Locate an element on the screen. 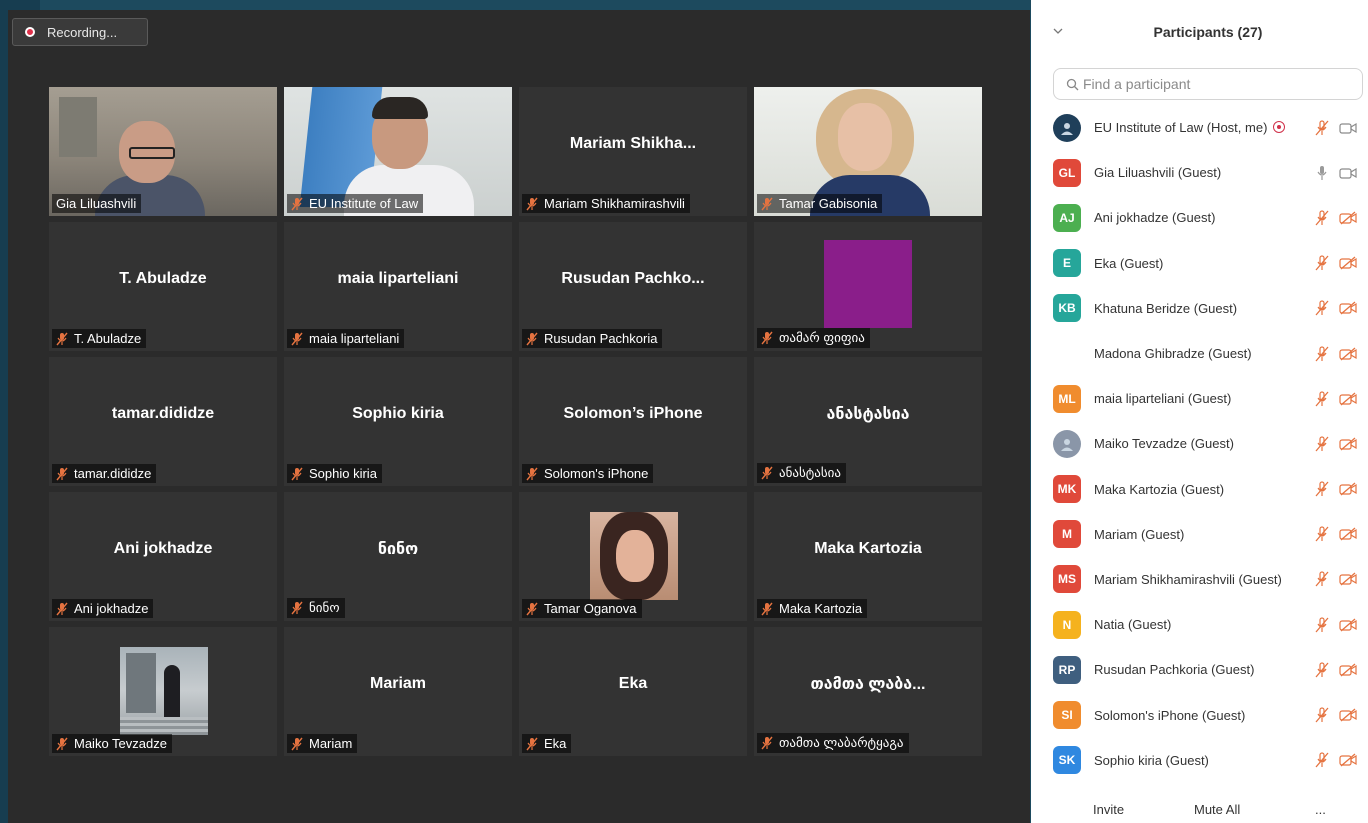 The height and width of the screenshot is (823, 1368). avatar: SK is located at coordinates (1067, 760).